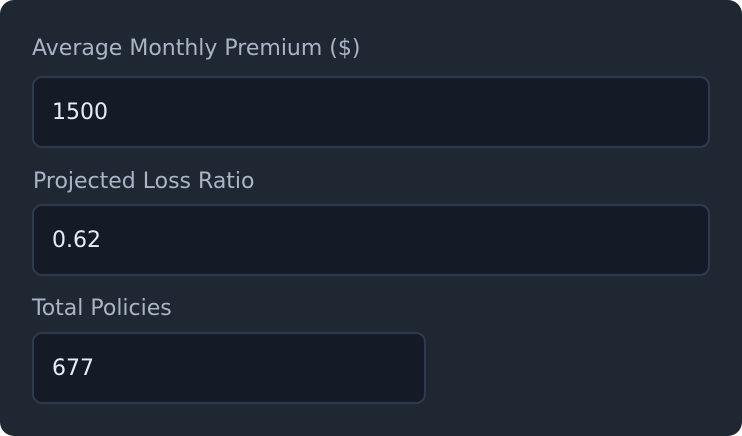  What do you see at coordinates (144, 181) in the screenshot?
I see `projected-loss-ratio-label: Projected Loss Ratio` at bounding box center [144, 181].